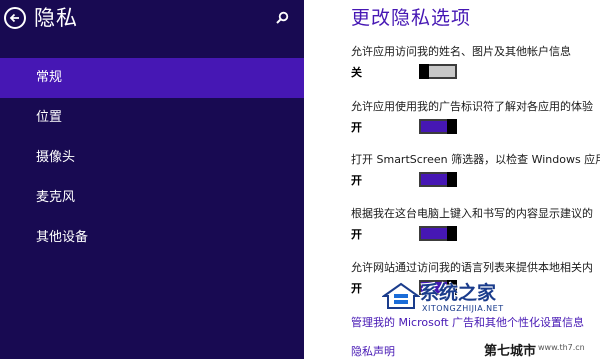  Describe the element at coordinates (475, 170) in the screenshot. I see `setting-smartscreen: 打开 SmartScreen 筛选器，以检查 Windows 应用 开` at that location.